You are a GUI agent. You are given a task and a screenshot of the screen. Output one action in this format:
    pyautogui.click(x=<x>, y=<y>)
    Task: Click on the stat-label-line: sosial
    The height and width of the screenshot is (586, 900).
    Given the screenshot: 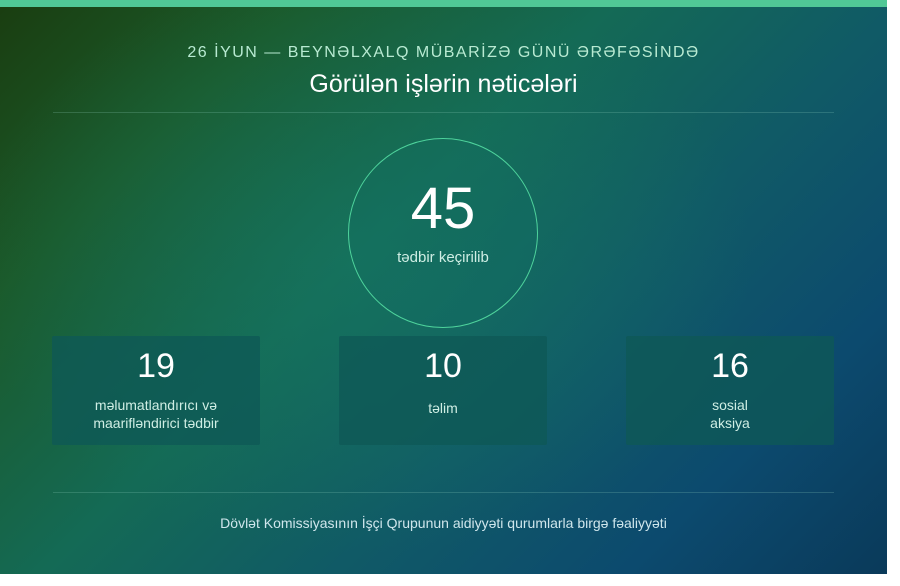 What is the action you would take?
    pyautogui.click(x=730, y=405)
    